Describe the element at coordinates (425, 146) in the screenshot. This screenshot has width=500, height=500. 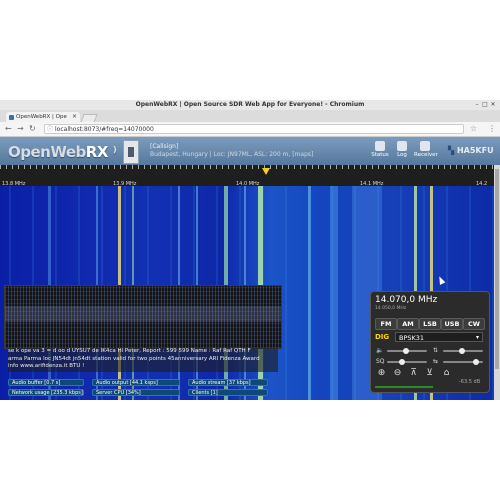
I see `receiver-icon` at that location.